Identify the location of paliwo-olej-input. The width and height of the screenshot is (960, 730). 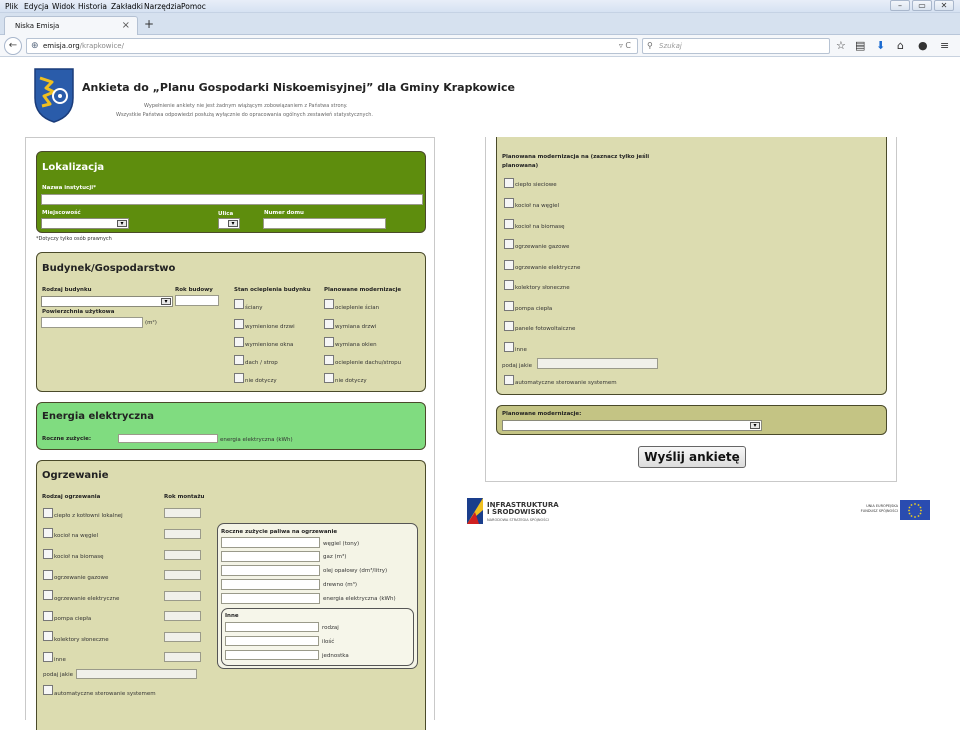
(270, 570).